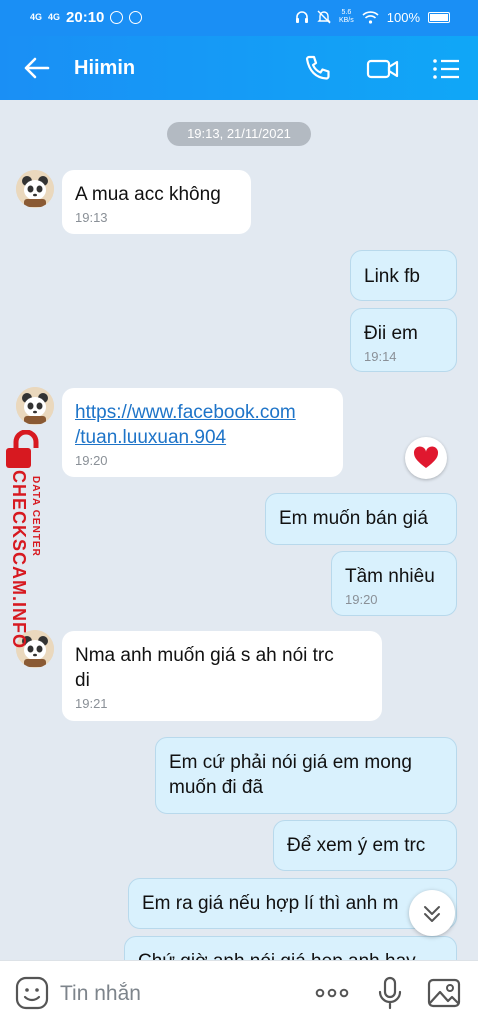  Describe the element at coordinates (390, 993) in the screenshot. I see `microphone-icon` at that location.